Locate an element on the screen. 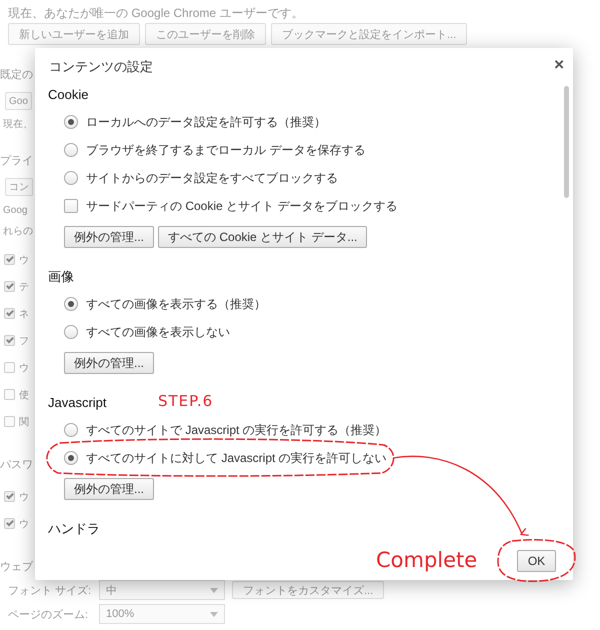  close-button: × is located at coordinates (559, 65).